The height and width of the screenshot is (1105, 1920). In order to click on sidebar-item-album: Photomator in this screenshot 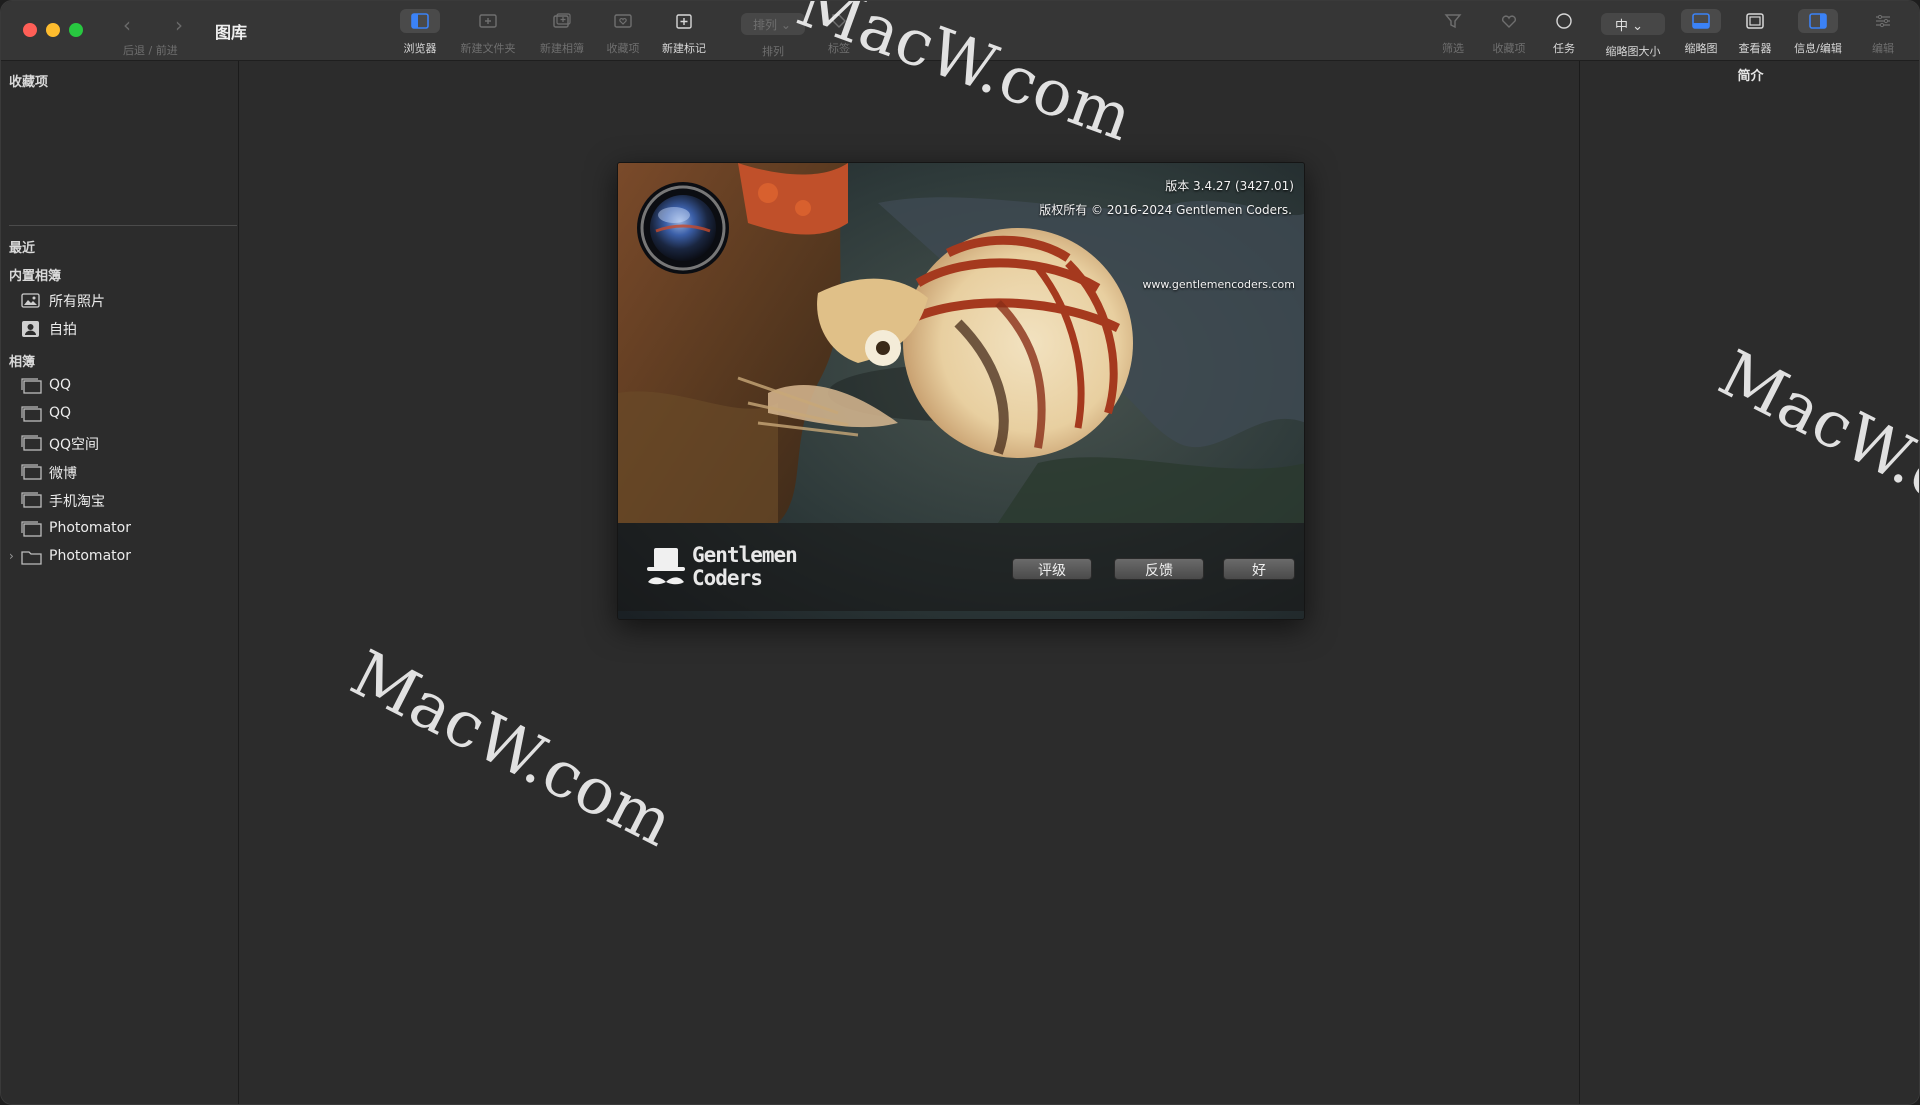, I will do `click(126, 530)`.